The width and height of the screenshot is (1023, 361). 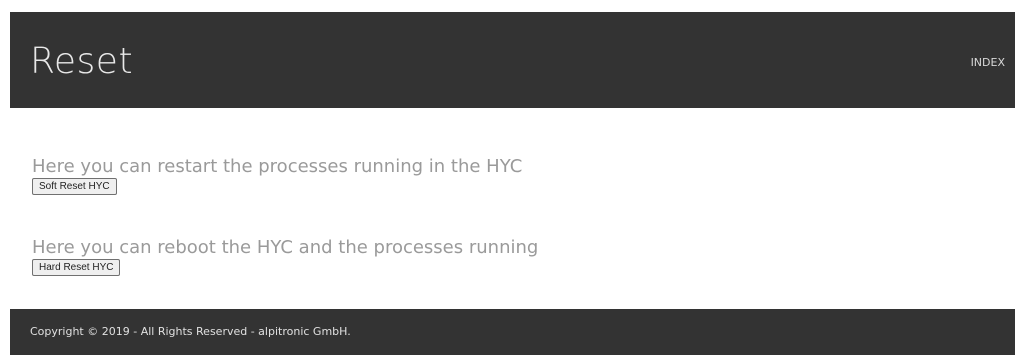 What do you see at coordinates (76, 267) in the screenshot?
I see `hard-reset-button: Hard Reset HYC` at bounding box center [76, 267].